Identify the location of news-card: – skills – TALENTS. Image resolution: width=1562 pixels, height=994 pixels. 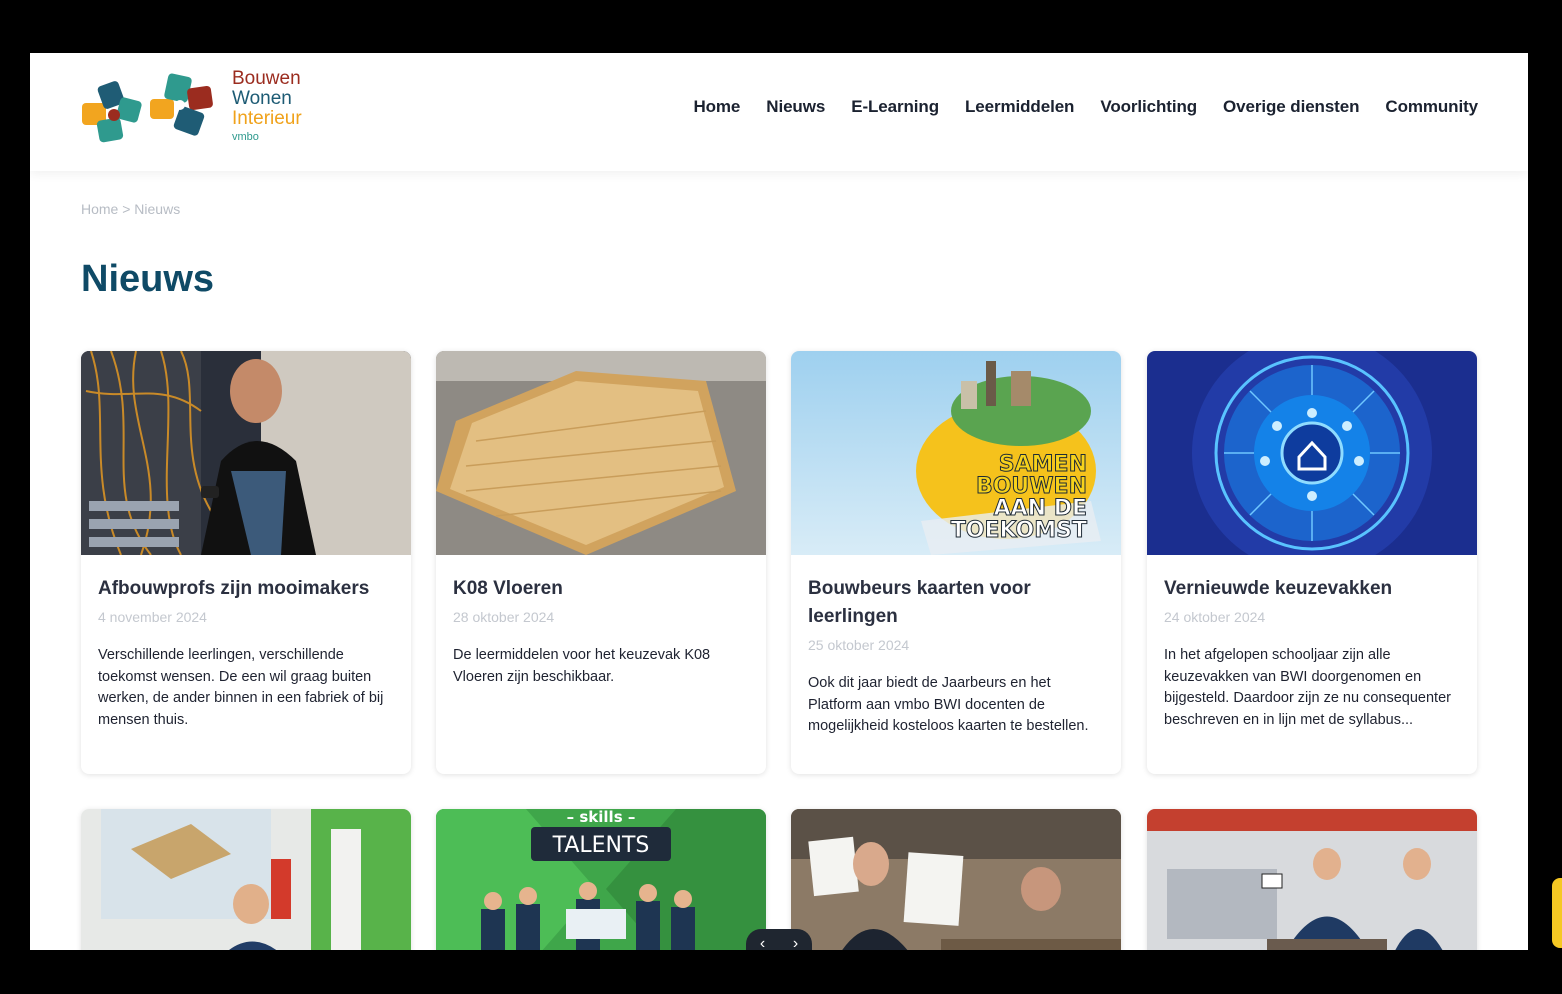
(601, 879).